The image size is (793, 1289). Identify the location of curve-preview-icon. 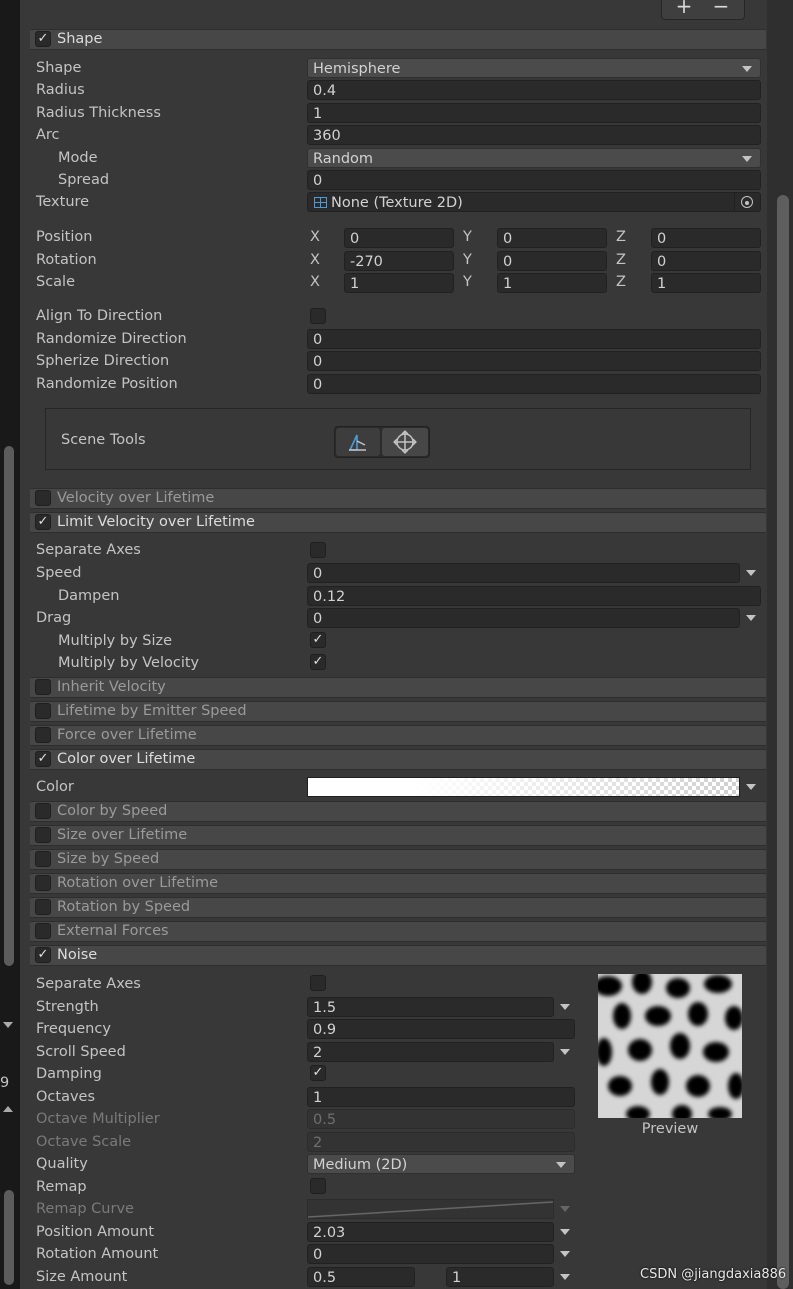
(430, 1209).